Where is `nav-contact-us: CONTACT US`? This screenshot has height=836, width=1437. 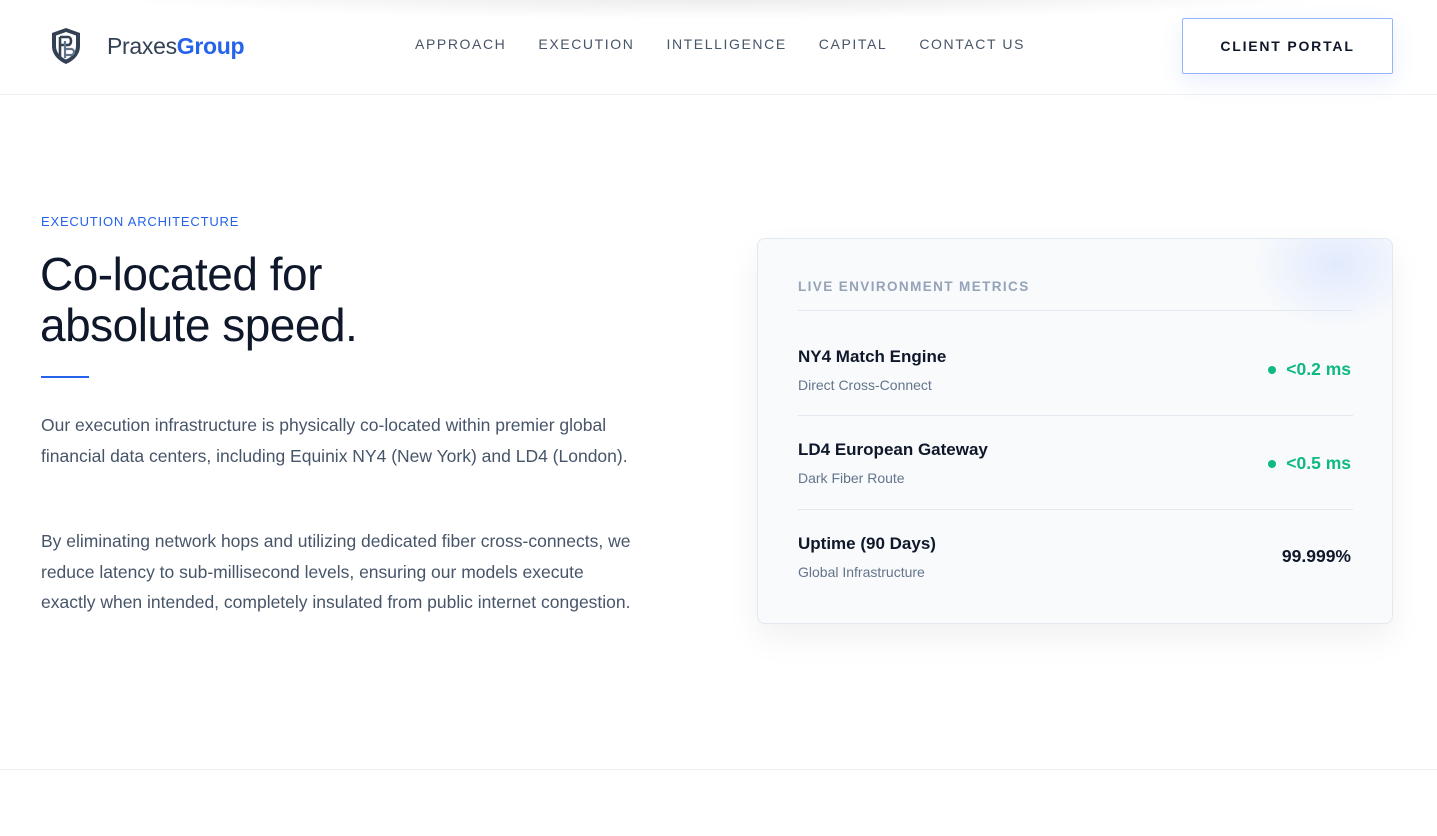
nav-contact-us: CONTACT US is located at coordinates (972, 44).